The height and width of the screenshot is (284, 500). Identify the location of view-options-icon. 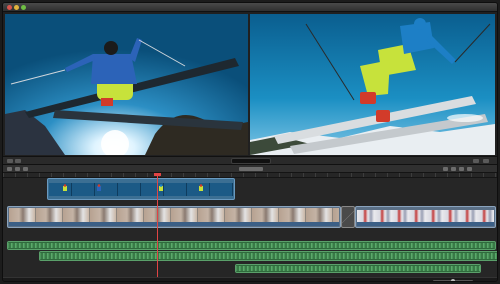
(10, 161).